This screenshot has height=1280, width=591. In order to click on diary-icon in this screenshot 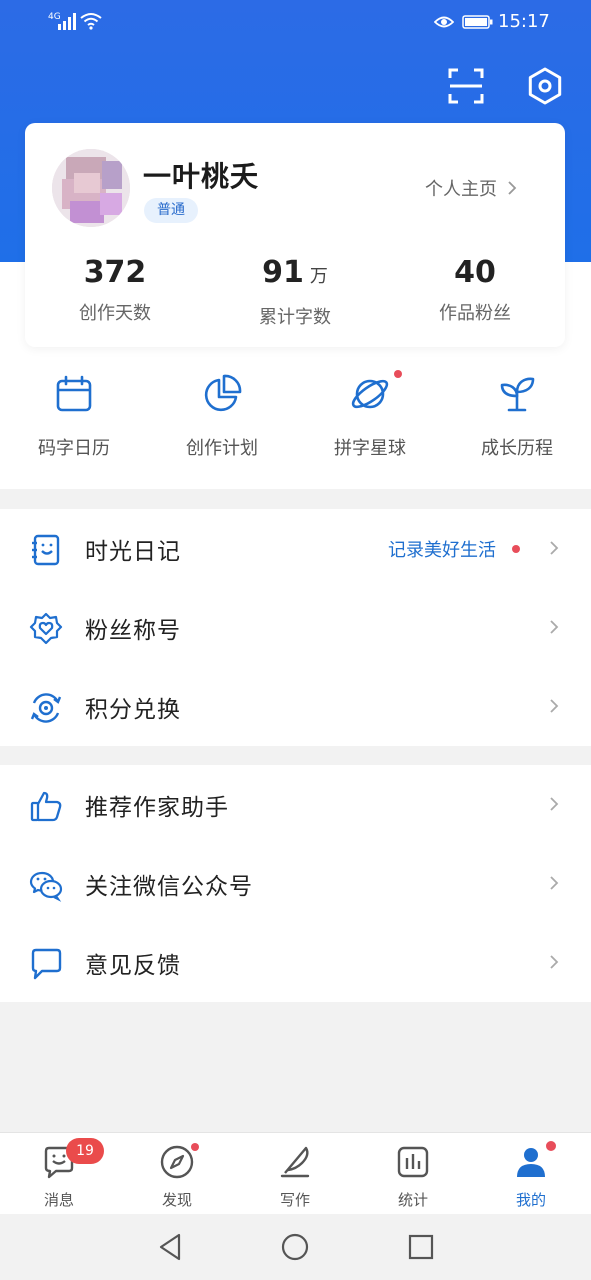, I will do `click(46, 550)`.